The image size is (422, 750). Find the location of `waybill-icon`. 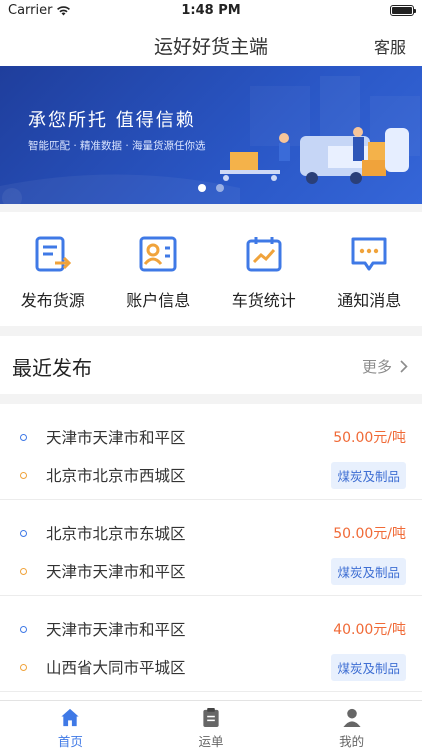

waybill-icon is located at coordinates (211, 717).